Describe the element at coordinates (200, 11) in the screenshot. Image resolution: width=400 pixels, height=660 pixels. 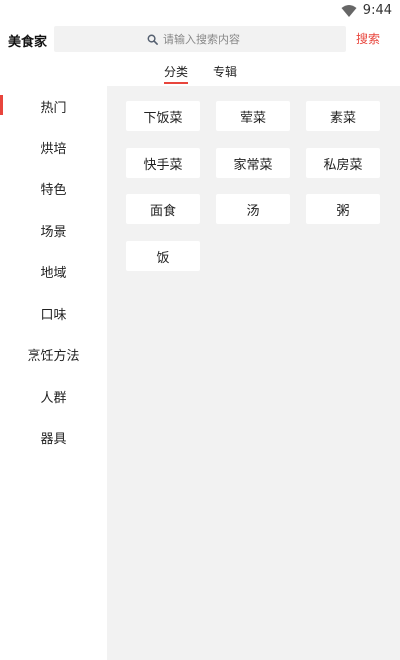
I see `status-bar: 9:44` at that location.